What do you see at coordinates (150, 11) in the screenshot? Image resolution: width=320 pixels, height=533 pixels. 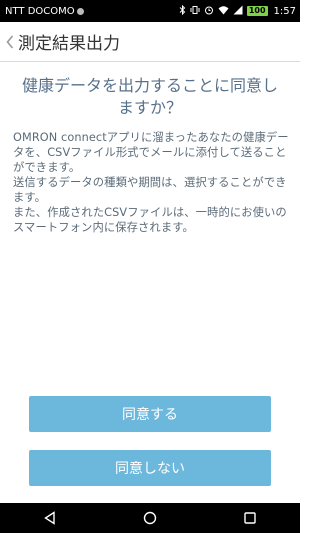 I see `status-bar: NTT DOCOMO 100 1:57` at bounding box center [150, 11].